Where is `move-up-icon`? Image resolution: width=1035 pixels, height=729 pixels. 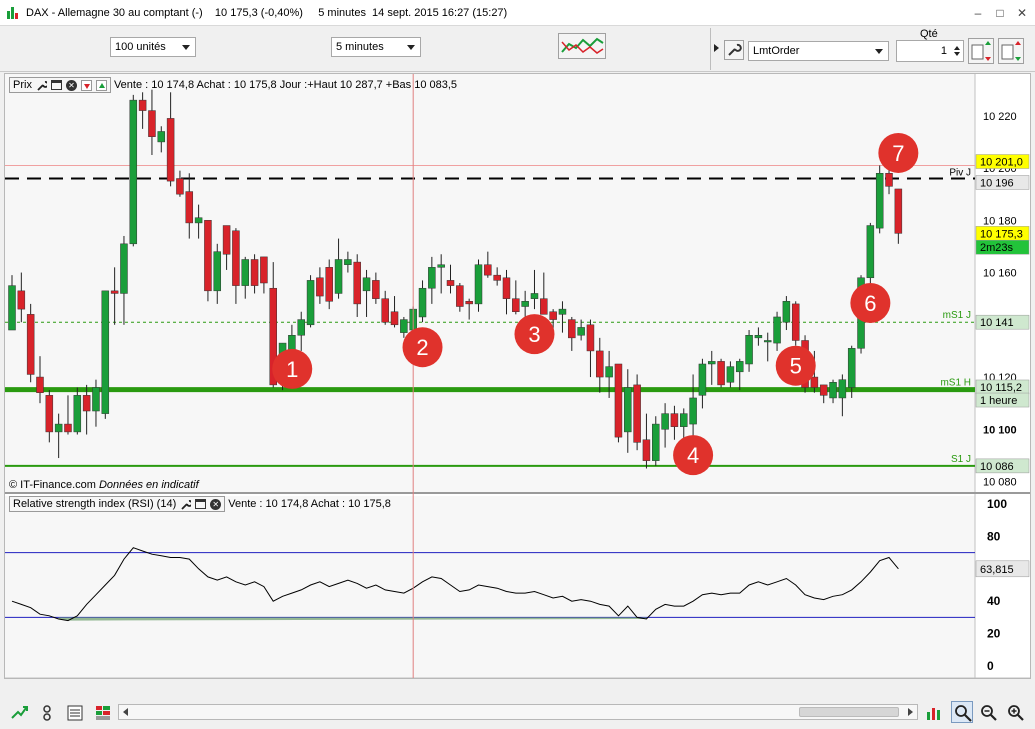 move-up-icon is located at coordinates (101, 85).